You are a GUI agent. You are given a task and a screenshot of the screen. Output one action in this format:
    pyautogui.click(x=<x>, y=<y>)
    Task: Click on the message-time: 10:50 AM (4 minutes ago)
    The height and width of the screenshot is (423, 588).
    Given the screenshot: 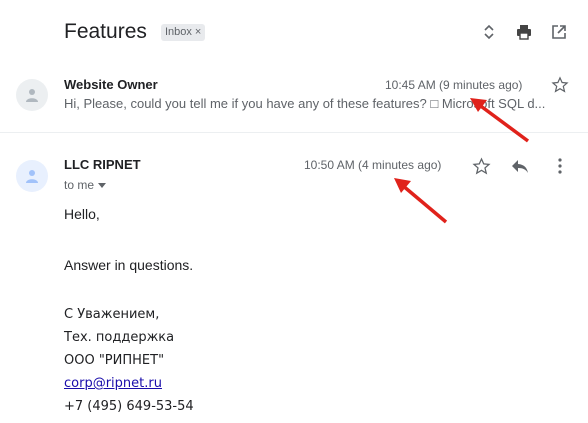 What is the action you would take?
    pyautogui.click(x=373, y=165)
    